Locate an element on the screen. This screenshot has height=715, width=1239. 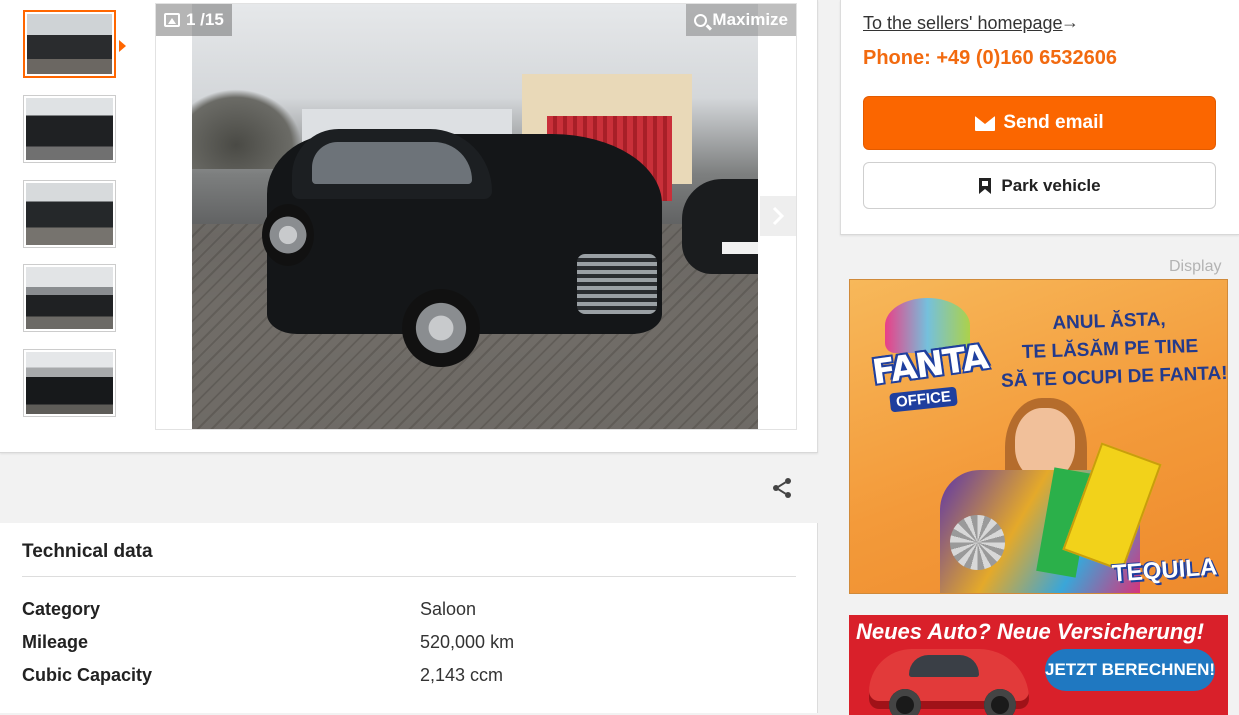
tech-row-mileage: Mileage 520,000 km is located at coordinates (409, 644).